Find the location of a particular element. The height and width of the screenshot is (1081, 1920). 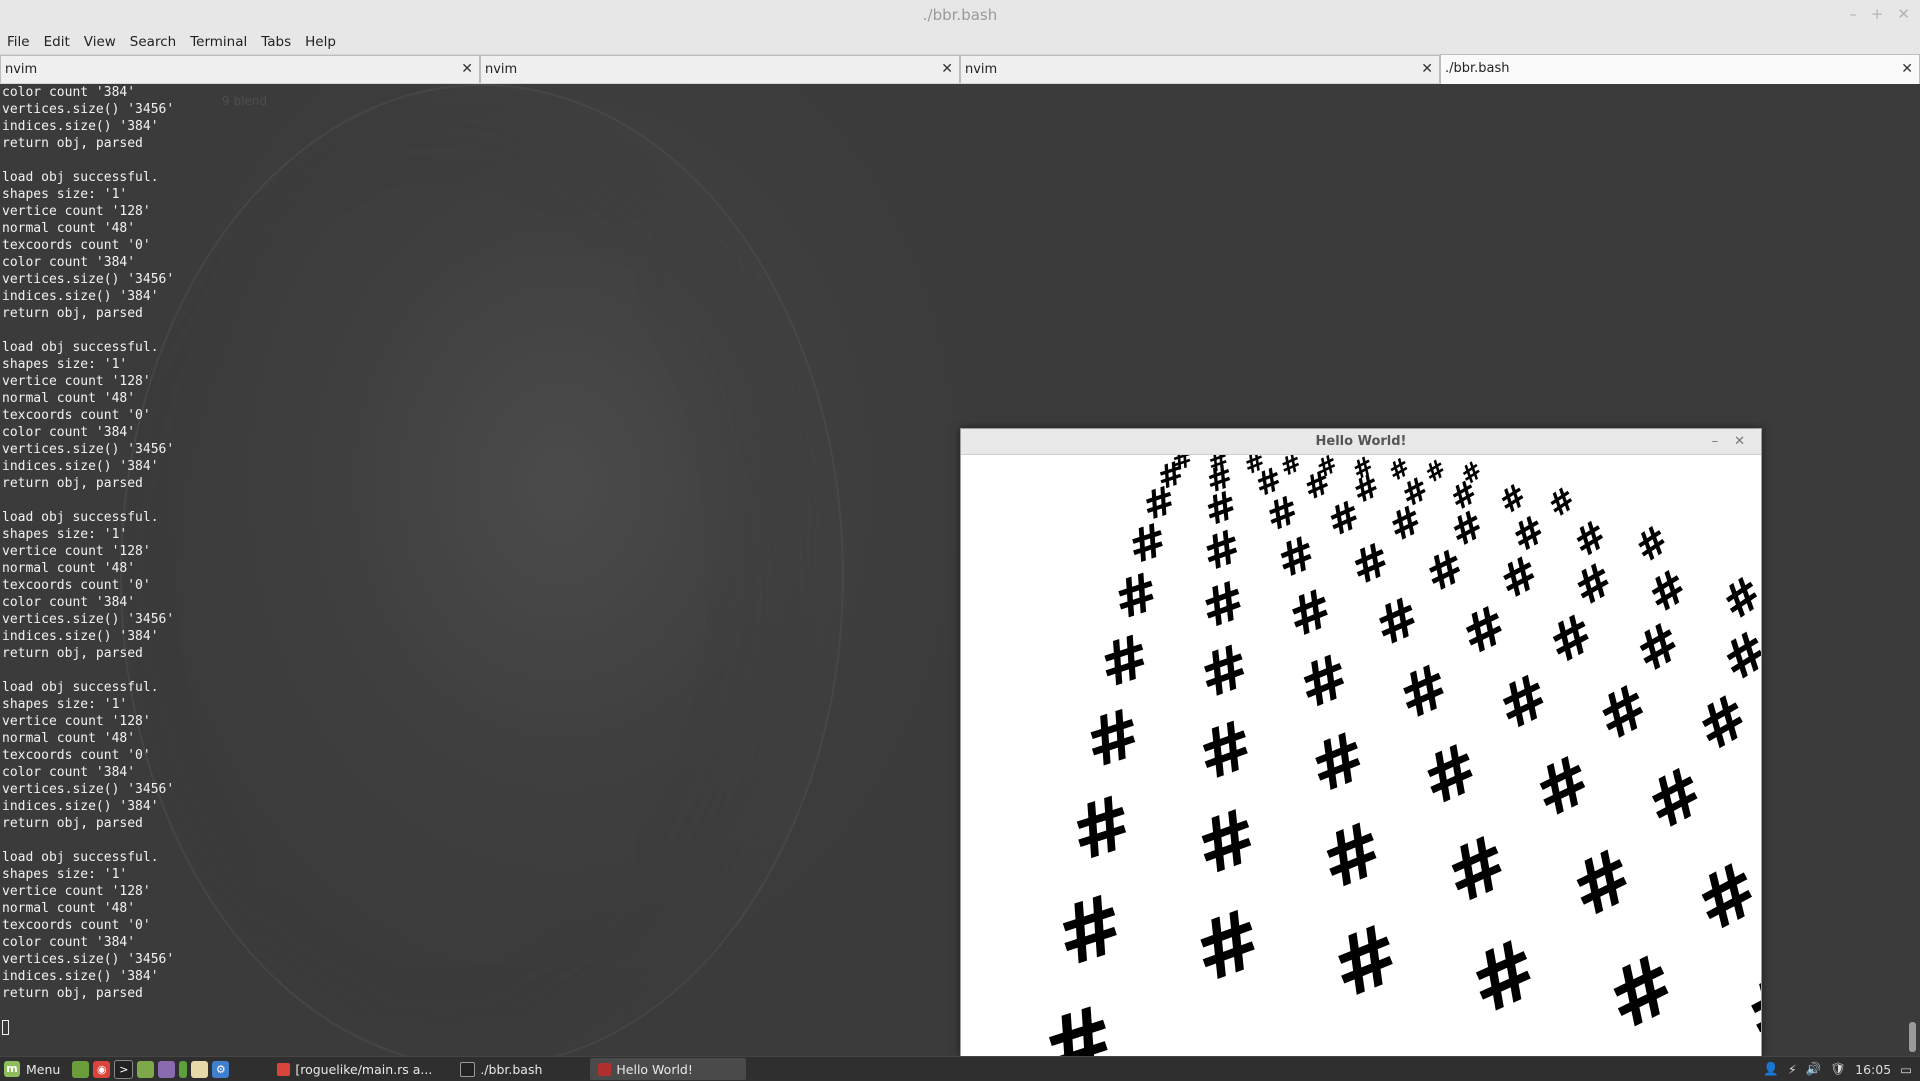

show-desktop-icon is located at coordinates (81, 1069).